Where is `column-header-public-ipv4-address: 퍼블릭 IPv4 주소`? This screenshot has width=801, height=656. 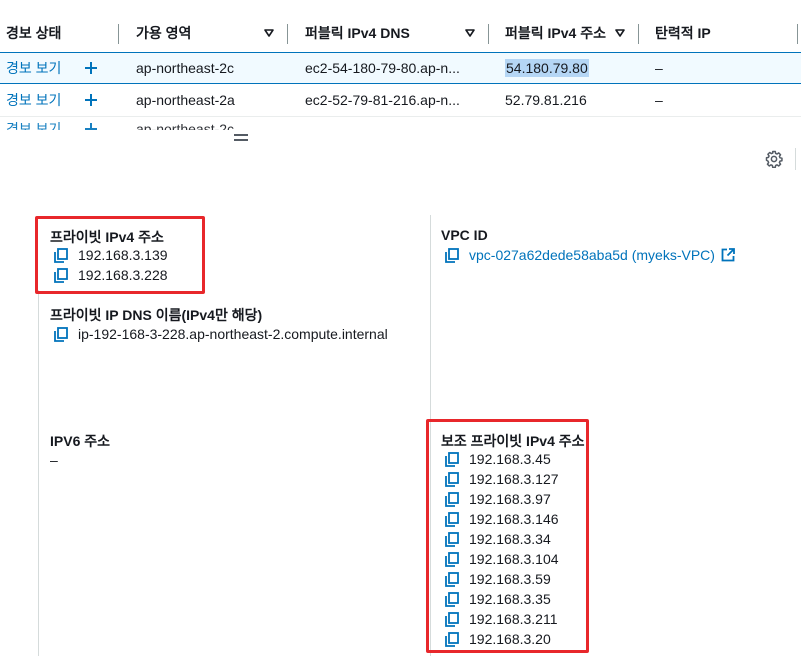 column-header-public-ipv4-address: 퍼블릭 IPv4 주소 is located at coordinates (566, 32).